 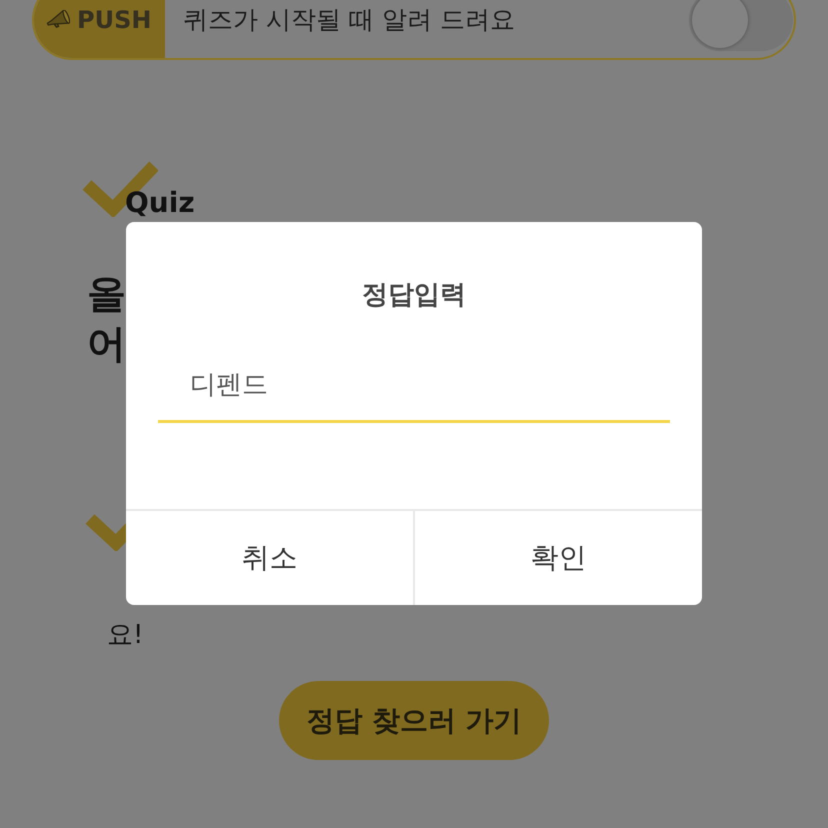 I want to click on dialog-title: 정답입력, so click(x=414, y=295).